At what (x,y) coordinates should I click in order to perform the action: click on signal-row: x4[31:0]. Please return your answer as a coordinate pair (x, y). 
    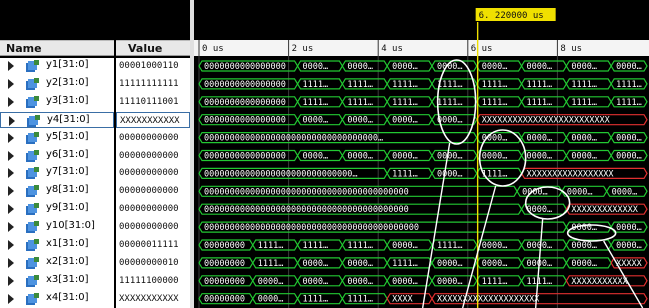
    Looking at the image, I should click on (57, 299).